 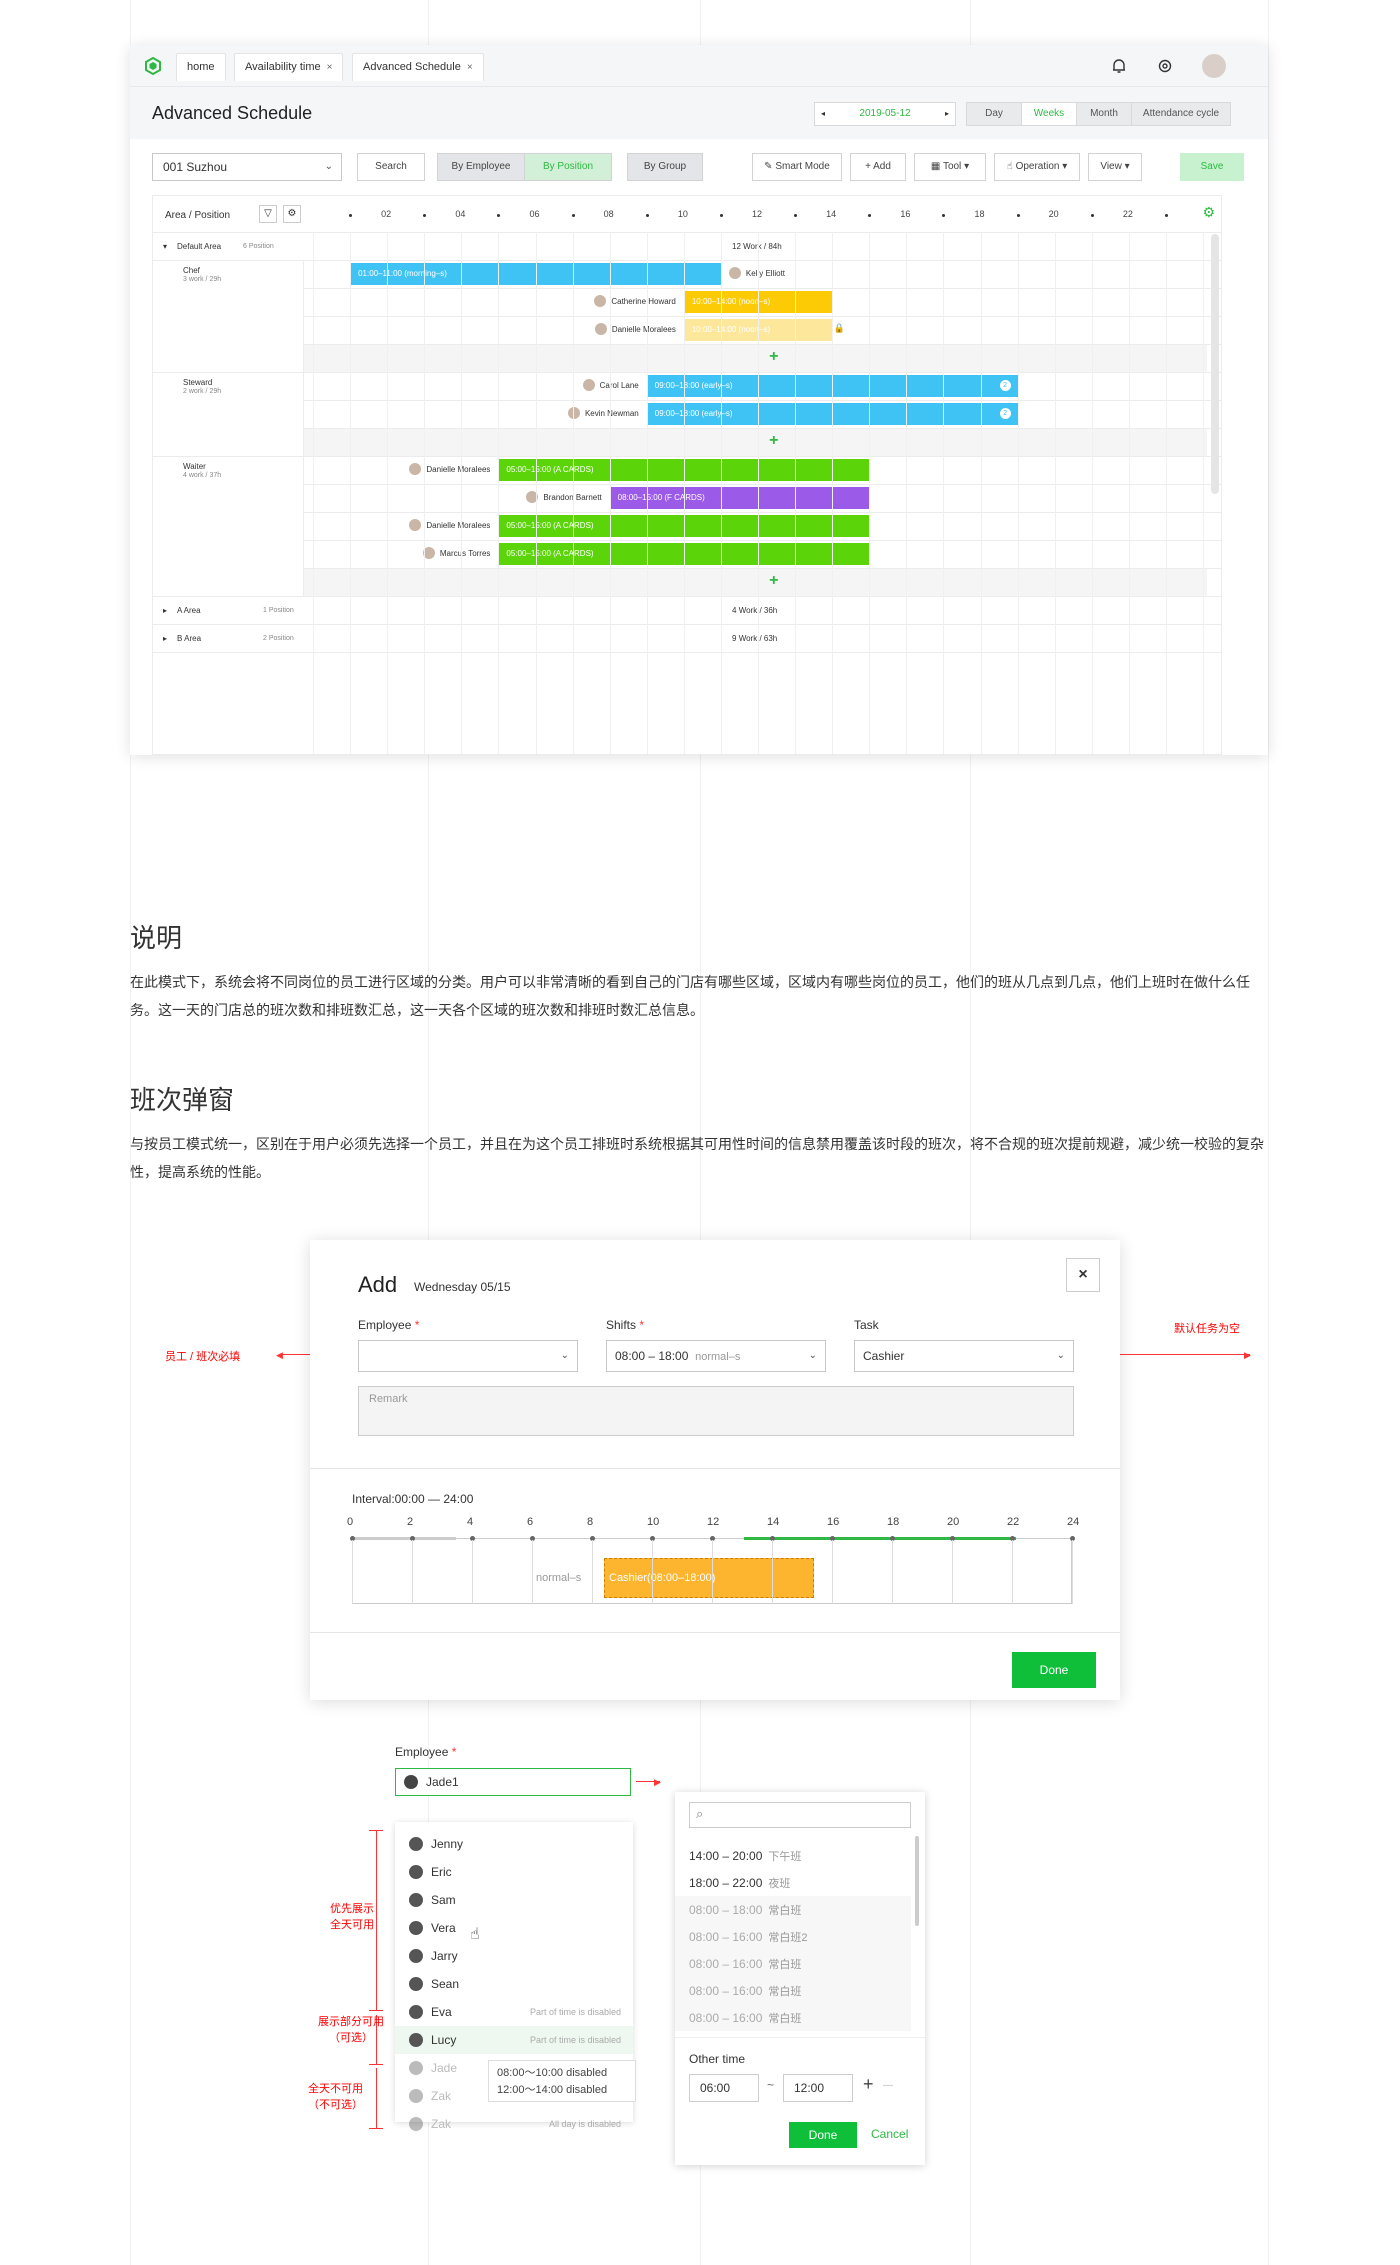 I want to click on area-name: A Area, so click(x=189, y=610).